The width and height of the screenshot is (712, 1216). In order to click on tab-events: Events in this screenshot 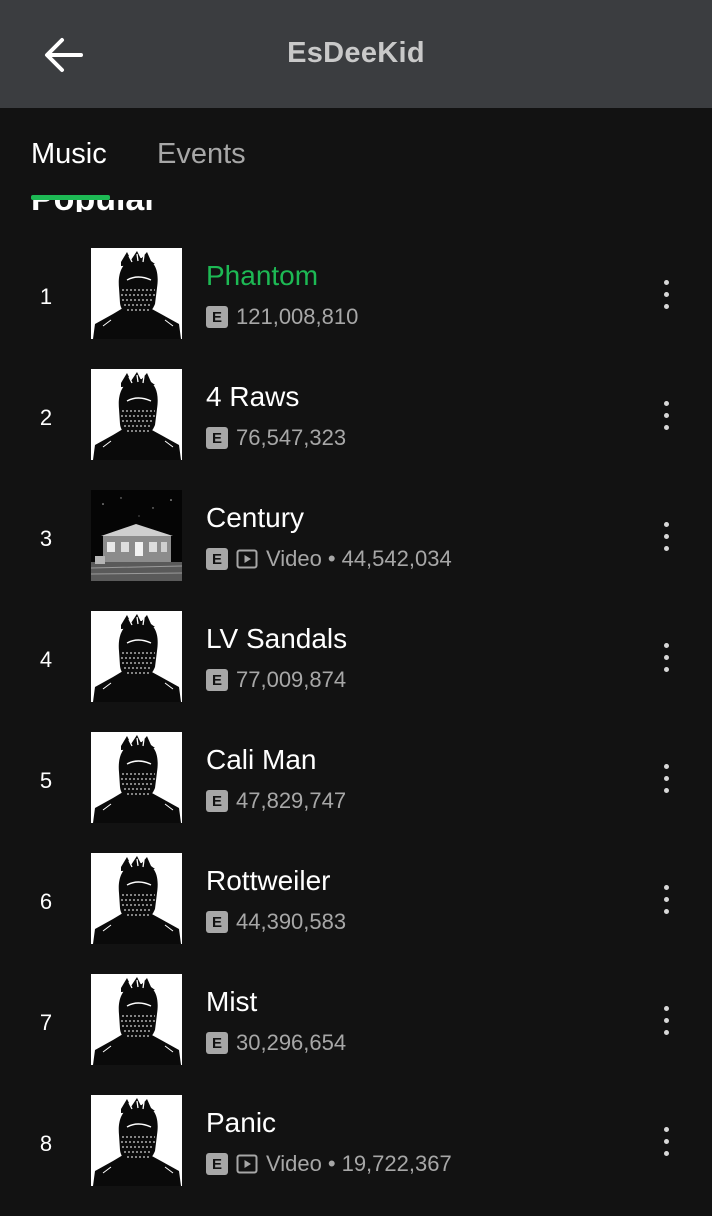, I will do `click(201, 154)`.